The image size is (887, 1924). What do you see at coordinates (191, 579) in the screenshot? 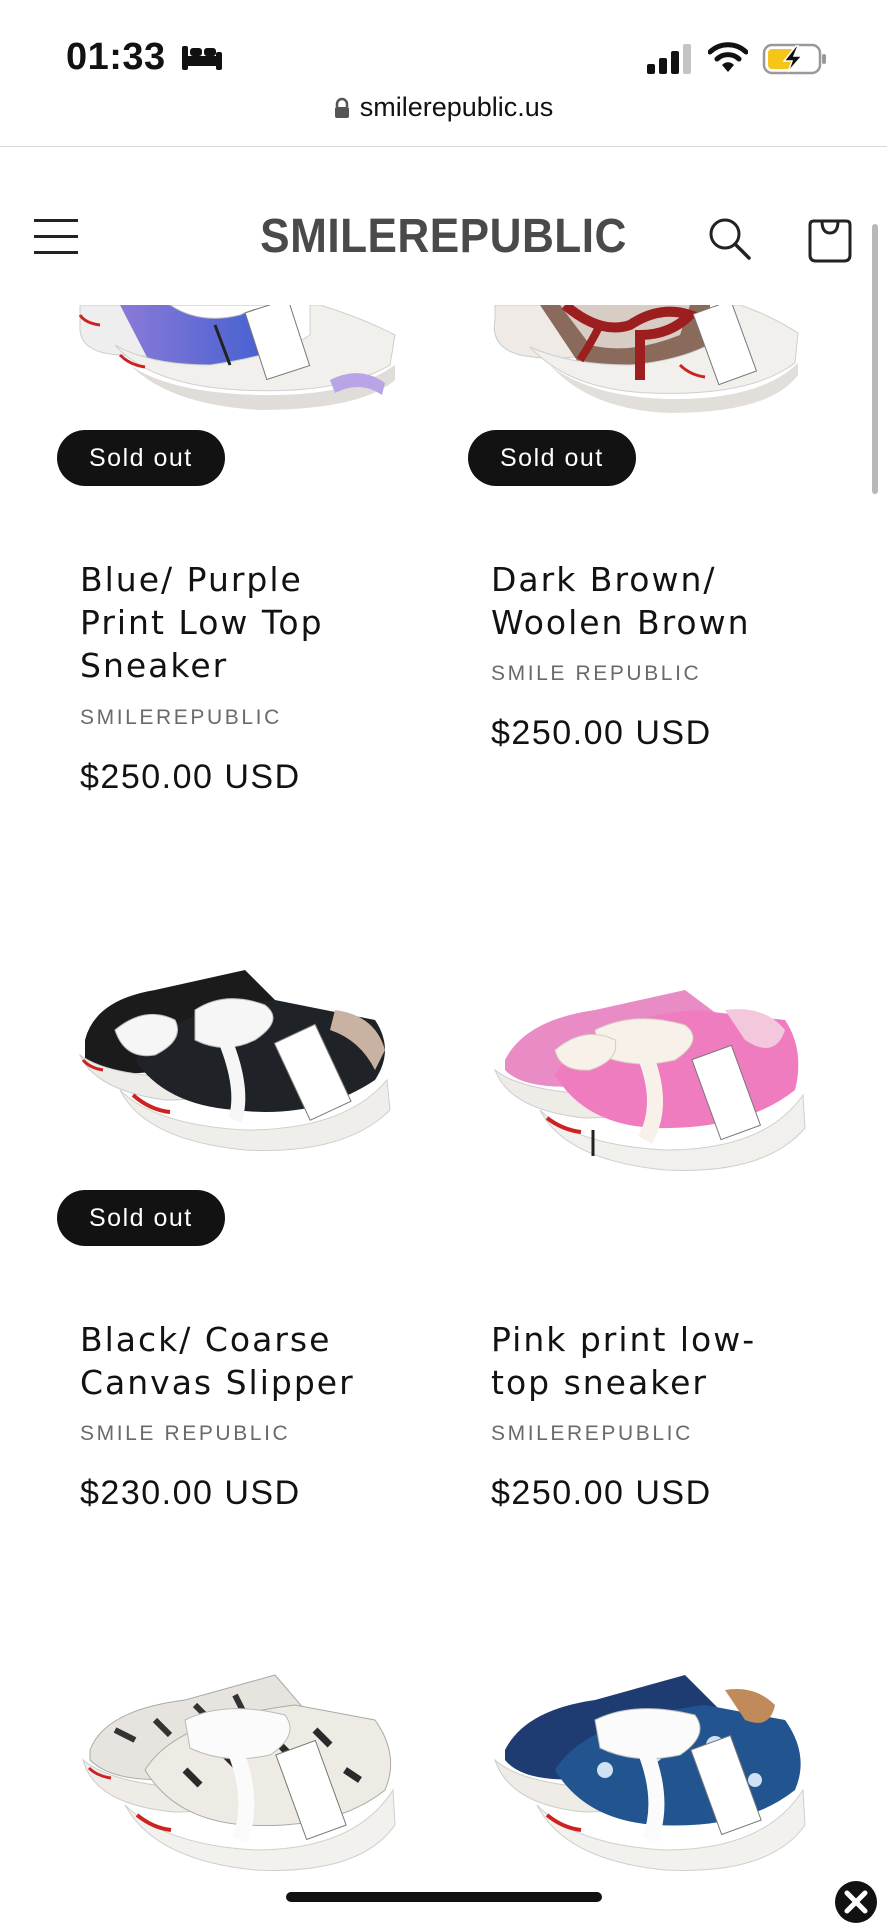
I see `title-line: Blue/ Purple` at bounding box center [191, 579].